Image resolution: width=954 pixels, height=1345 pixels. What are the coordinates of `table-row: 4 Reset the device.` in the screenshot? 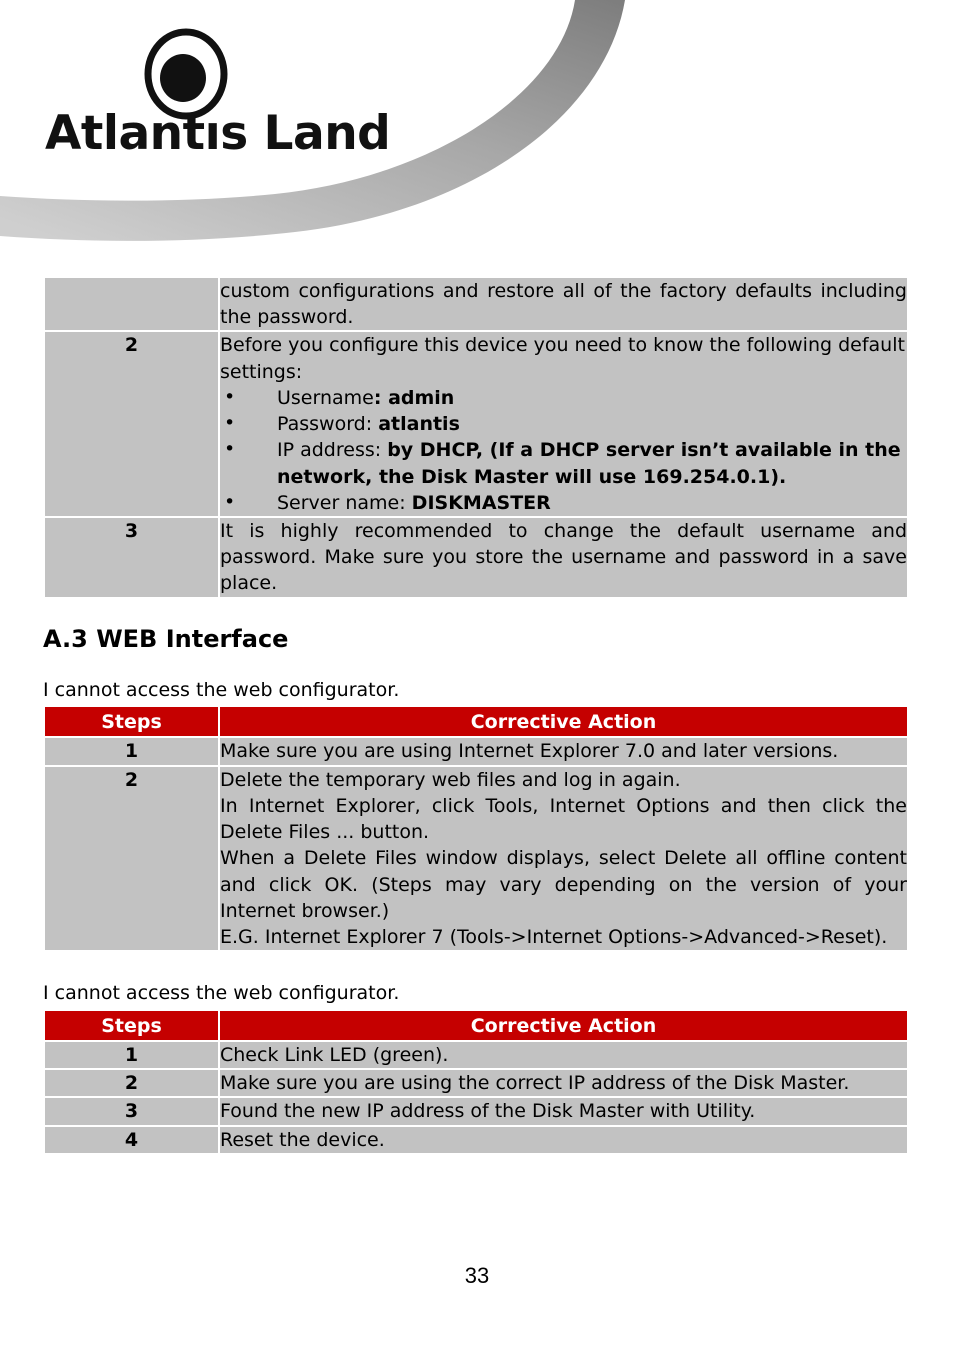 It's located at (476, 1139).